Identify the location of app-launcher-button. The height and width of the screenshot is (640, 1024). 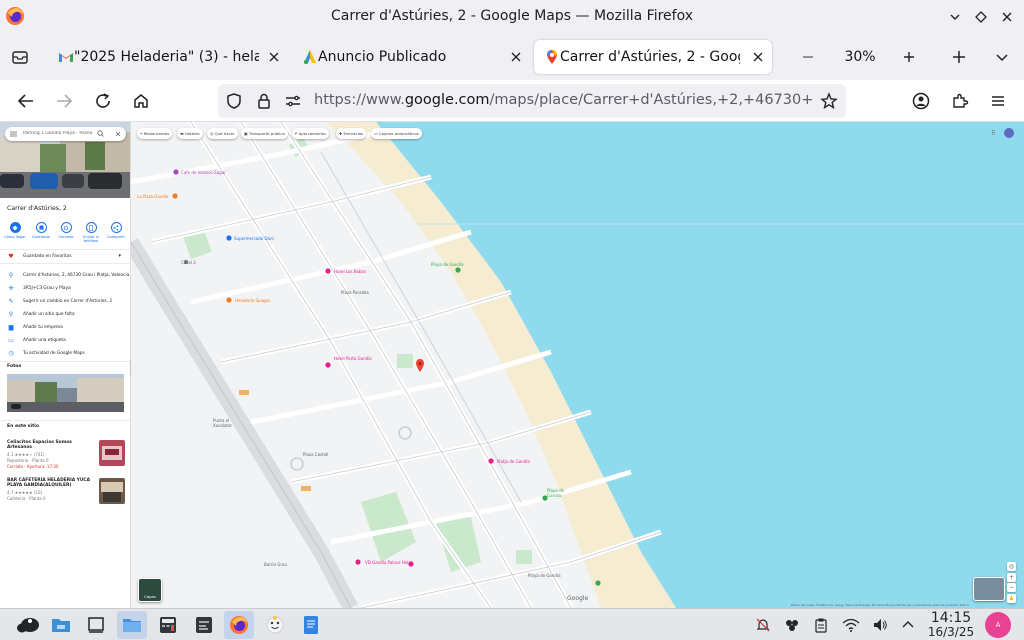
(28, 625).